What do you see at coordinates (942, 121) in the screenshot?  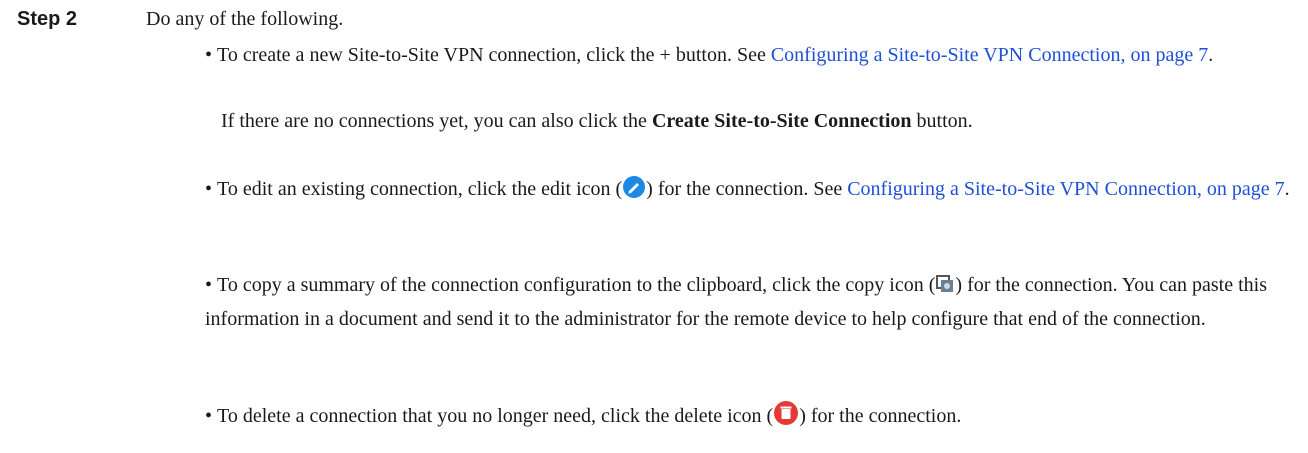 I see `note-text-end: button.` at bounding box center [942, 121].